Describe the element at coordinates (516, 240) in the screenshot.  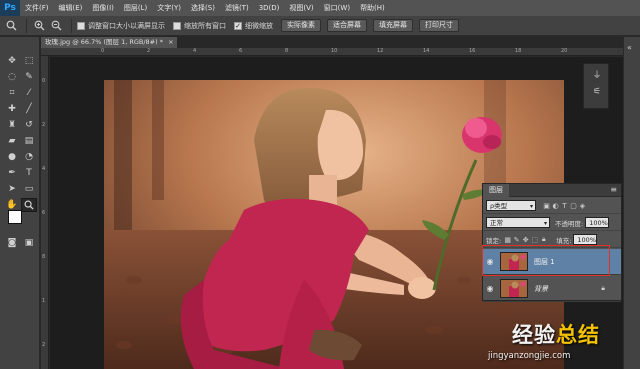
I see `lock-image-icon: ✎` at that location.